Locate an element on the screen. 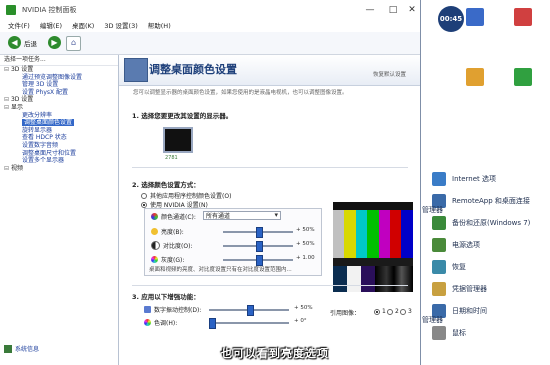 This screenshot has height=365, width=550. brightness-value: + 50% is located at coordinates (305, 230).